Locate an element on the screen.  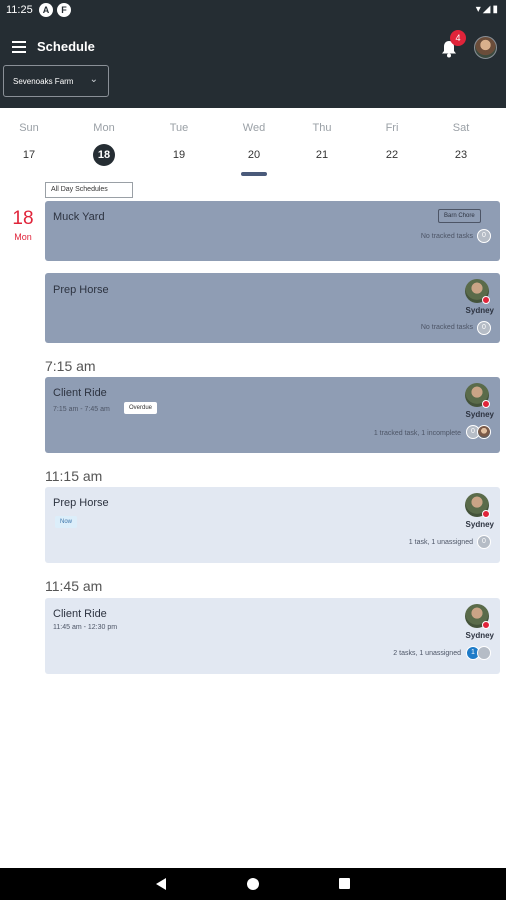
day-number: 19 is located at coordinates (179, 155).